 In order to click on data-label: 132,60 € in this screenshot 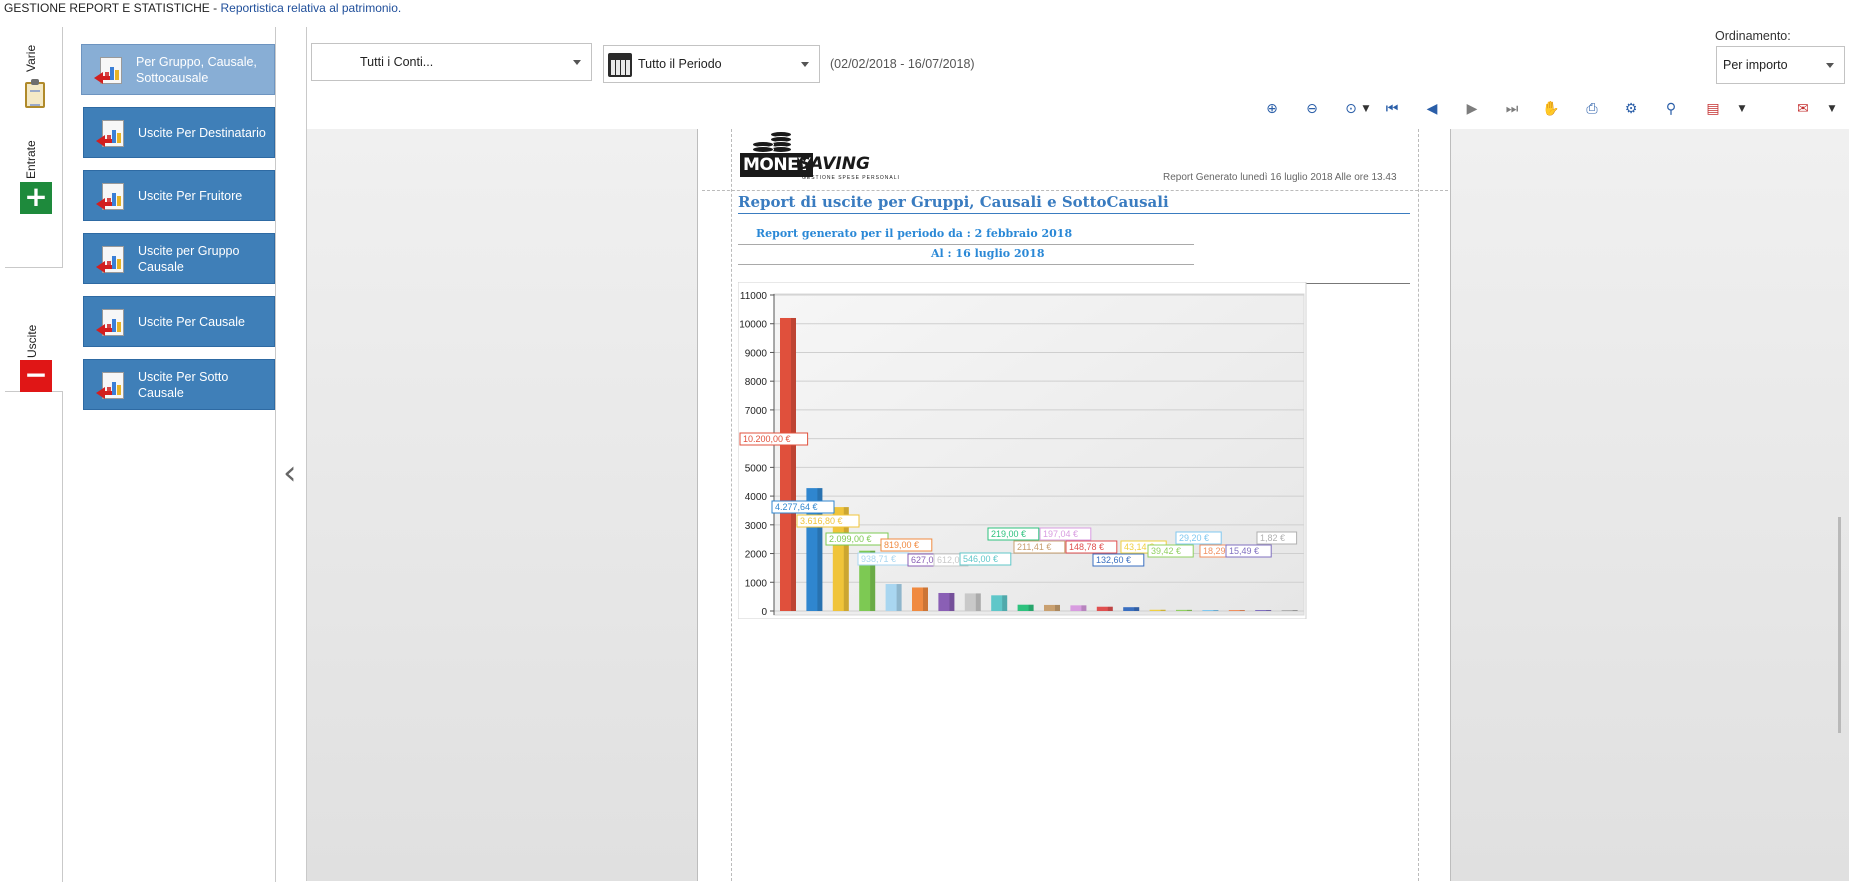, I will do `click(1113, 560)`.